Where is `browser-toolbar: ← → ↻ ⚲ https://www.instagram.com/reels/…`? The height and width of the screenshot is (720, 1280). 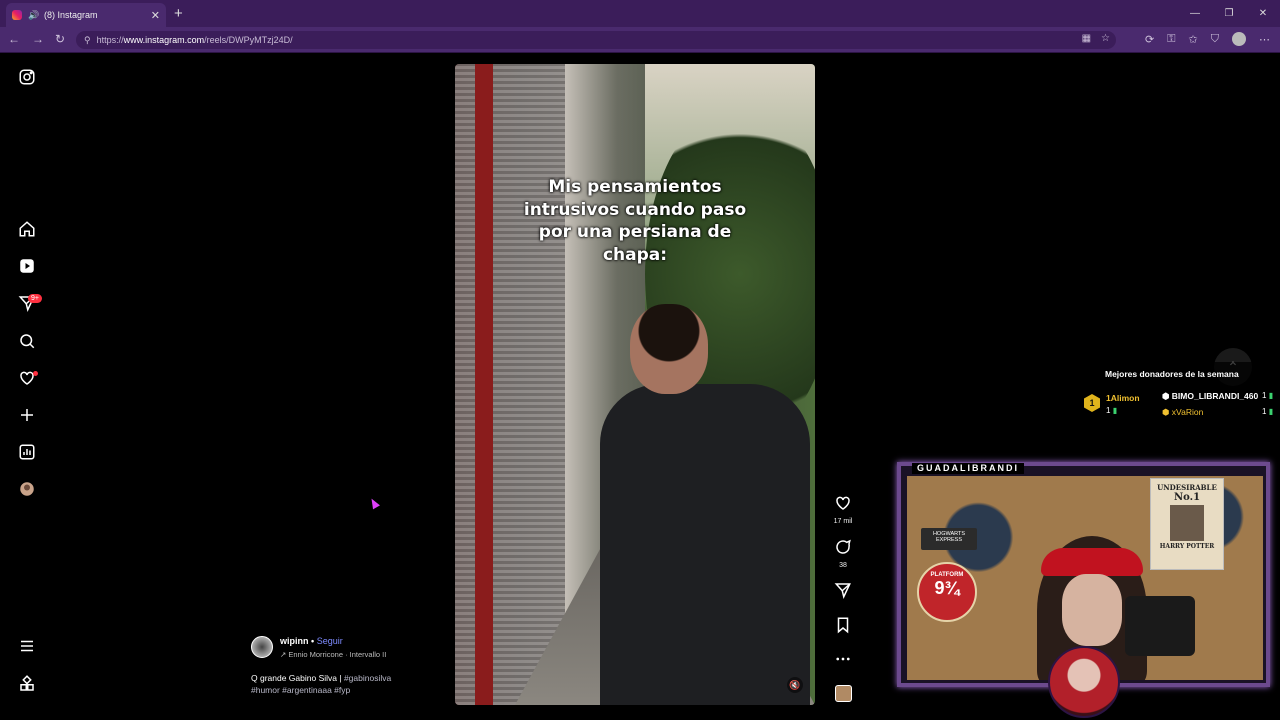
browser-toolbar: ← → ↻ ⚲ https://www.instagram.com/reels/… is located at coordinates (640, 40).